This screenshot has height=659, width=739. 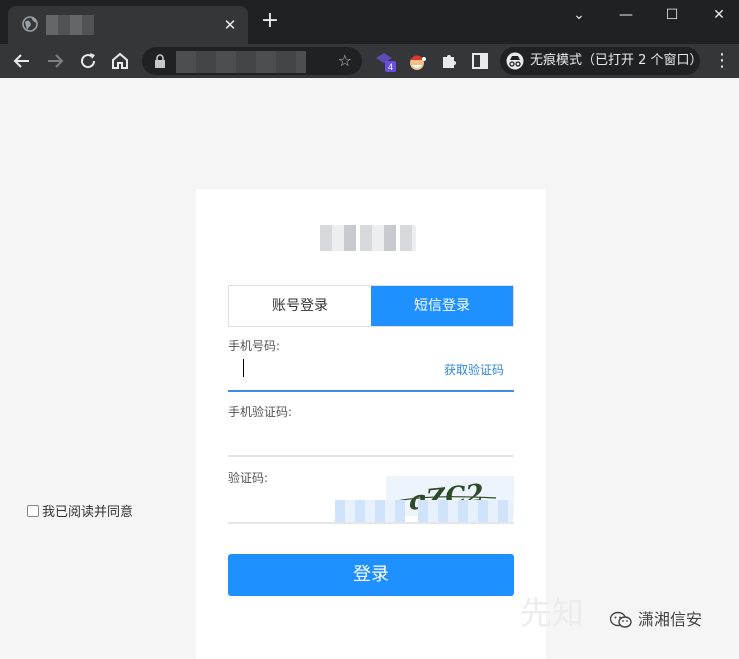 What do you see at coordinates (230, 25) in the screenshot?
I see `close-tab-icon: ✕` at bounding box center [230, 25].